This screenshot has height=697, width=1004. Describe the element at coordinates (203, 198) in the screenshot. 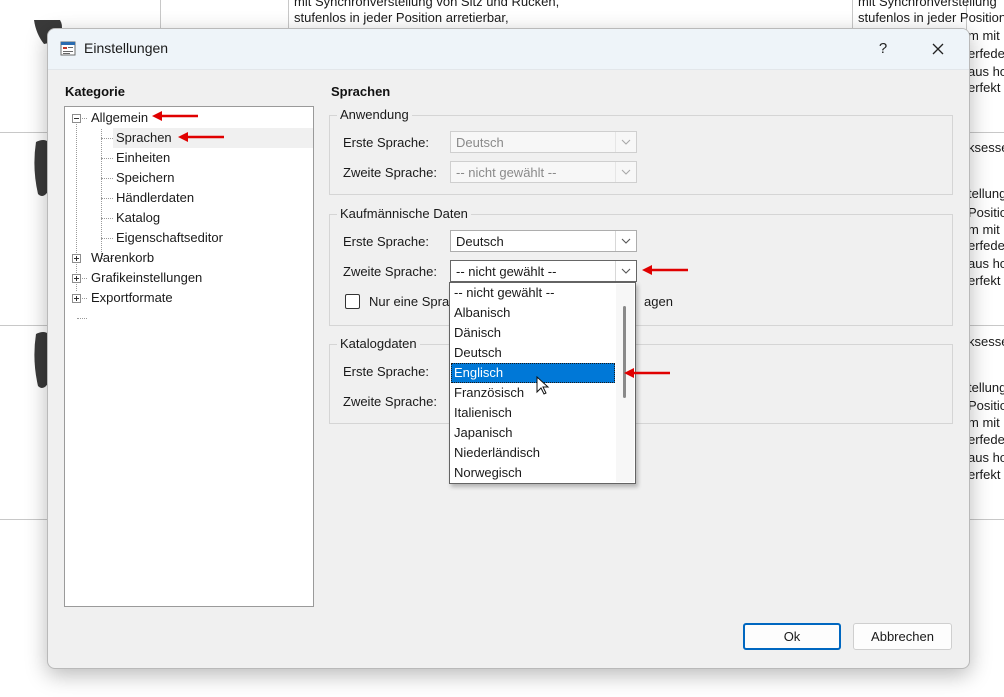

I see `tree-item-haendlerdaten: Händlerdaten` at that location.